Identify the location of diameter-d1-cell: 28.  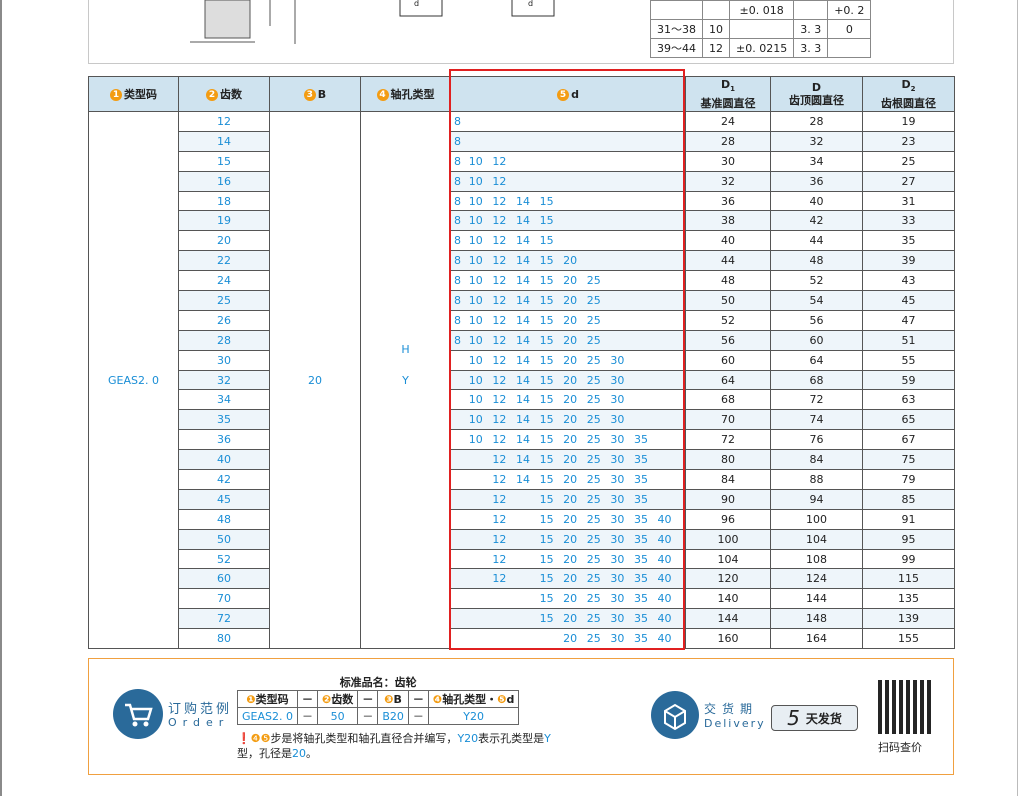
(728, 141).